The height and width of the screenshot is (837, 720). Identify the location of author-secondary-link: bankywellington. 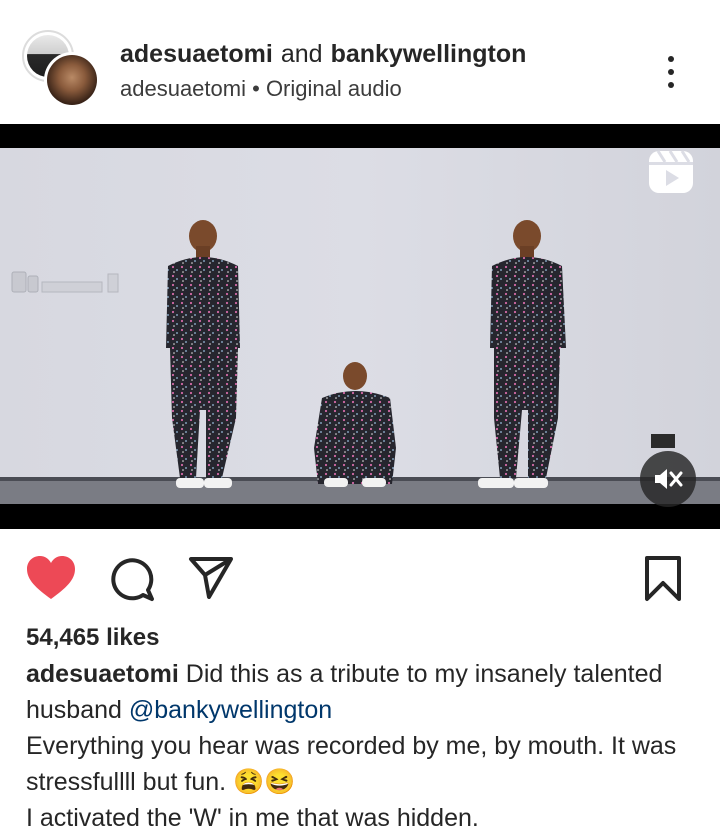
(429, 54).